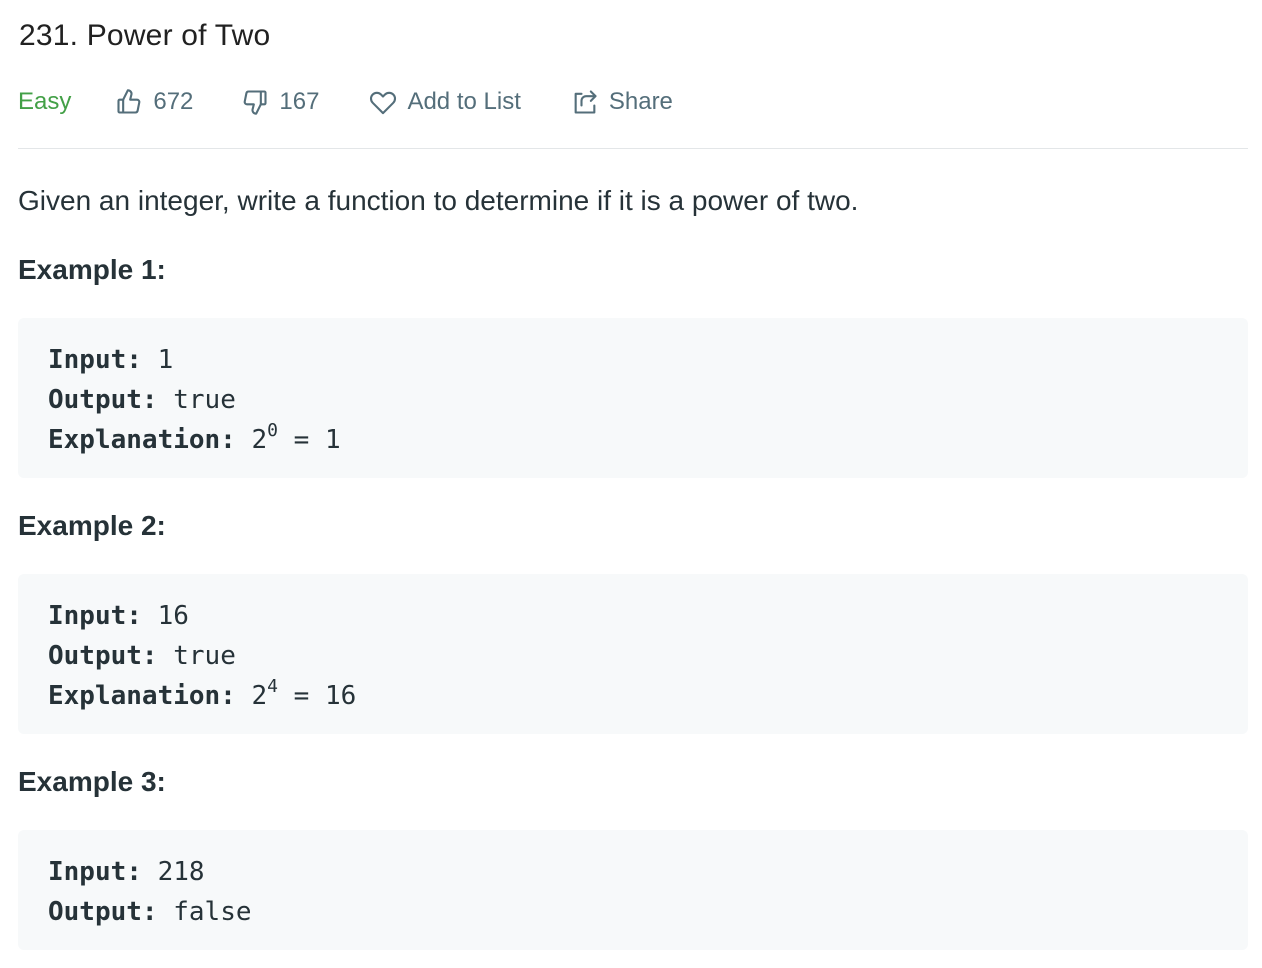 Image resolution: width=1262 pixels, height=968 pixels. Describe the element at coordinates (272, 431) in the screenshot. I see `explanation-exponent: 0` at that location.